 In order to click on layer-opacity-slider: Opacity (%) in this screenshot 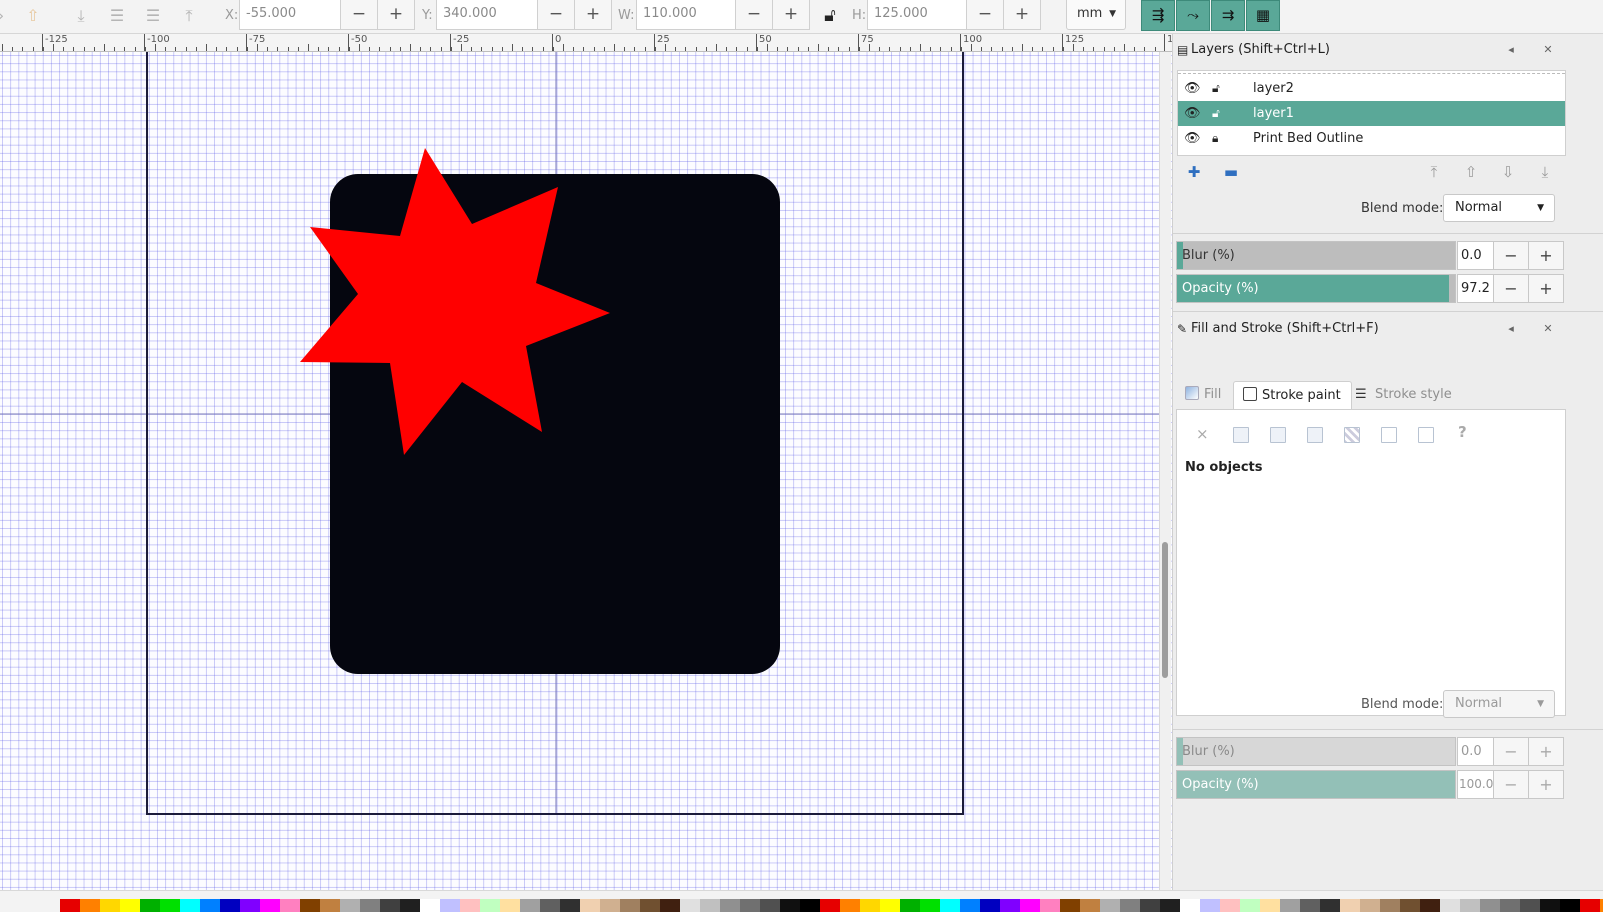, I will do `click(1316, 288)`.